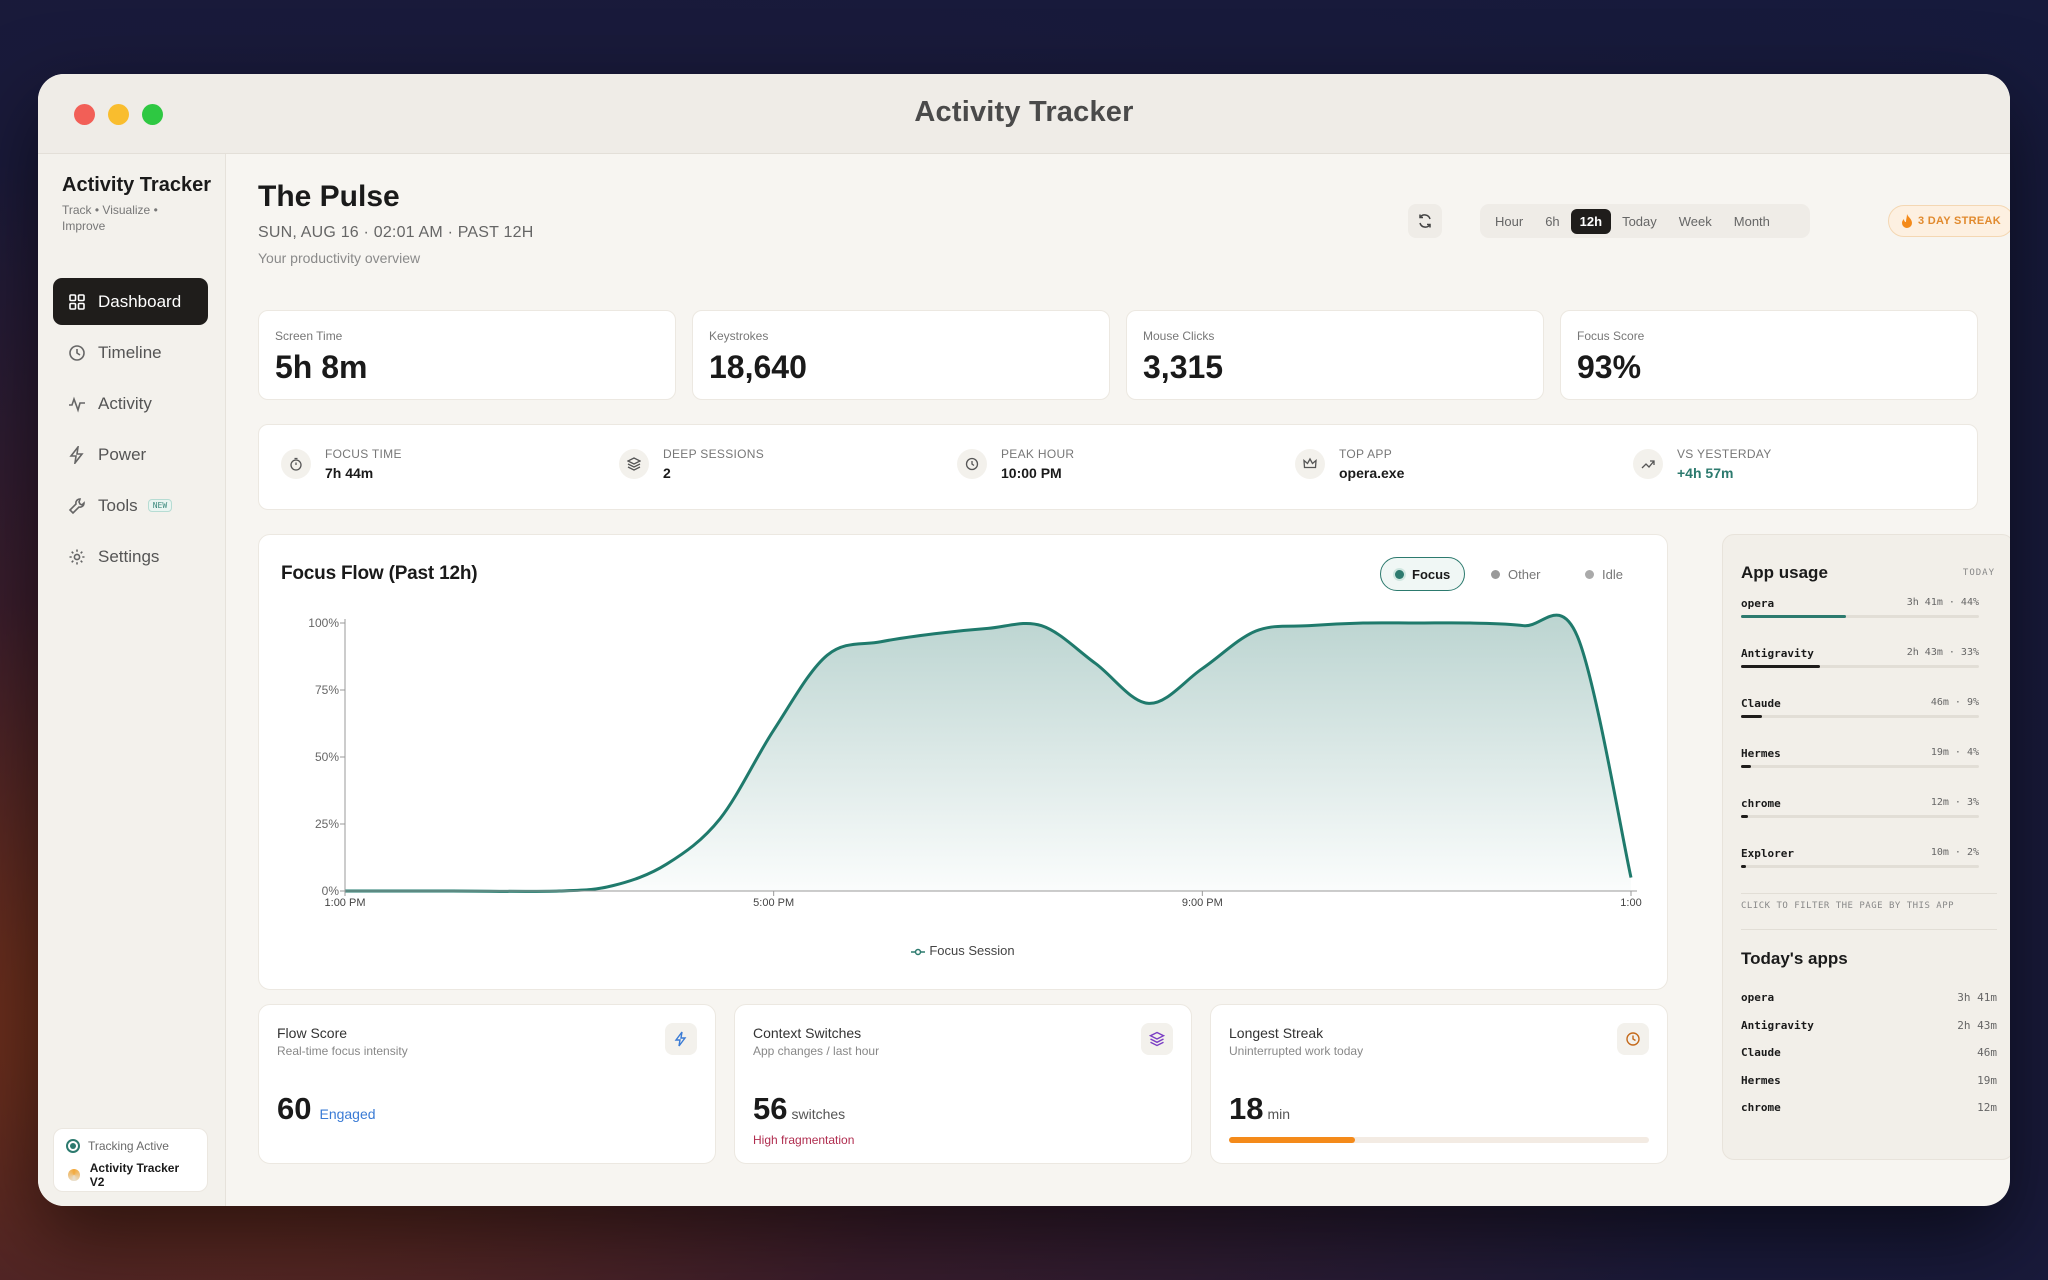 This screenshot has height=1280, width=2048. I want to click on gear-icon, so click(77, 556).